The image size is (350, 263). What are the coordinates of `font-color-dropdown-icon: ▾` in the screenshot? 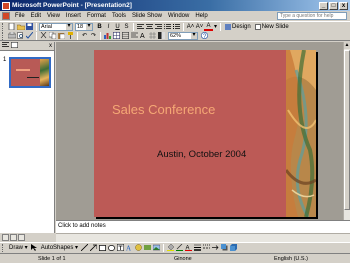 It's located at (215, 27).